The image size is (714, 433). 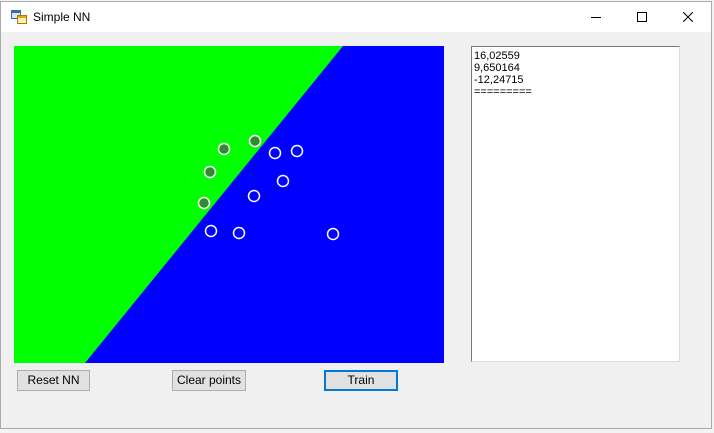 I want to click on clear-points-button: Clear points, so click(x=209, y=380).